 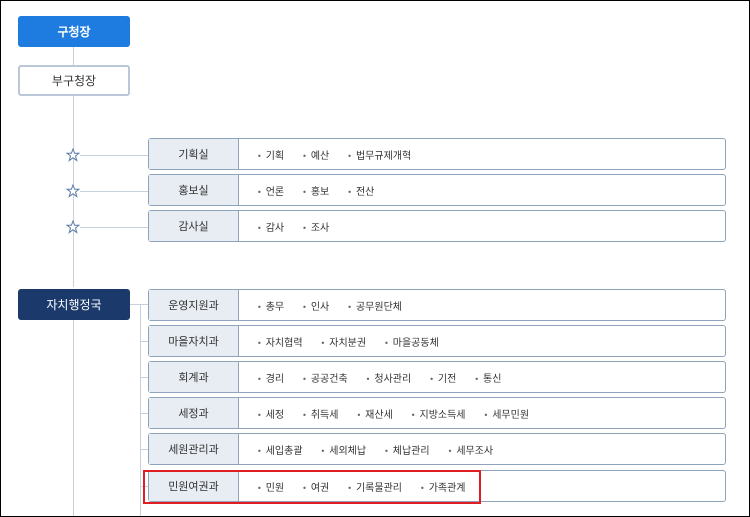 I want to click on dept-name: 운영지원과, so click(x=194, y=305).